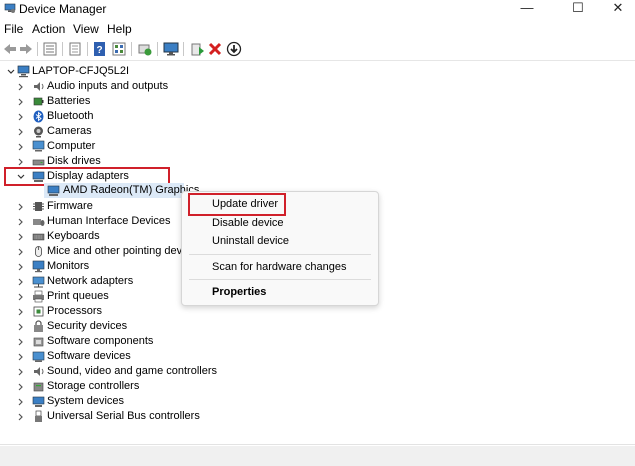 The height and width of the screenshot is (466, 635). I want to click on tree-category-label: Computer, so click(71, 146).